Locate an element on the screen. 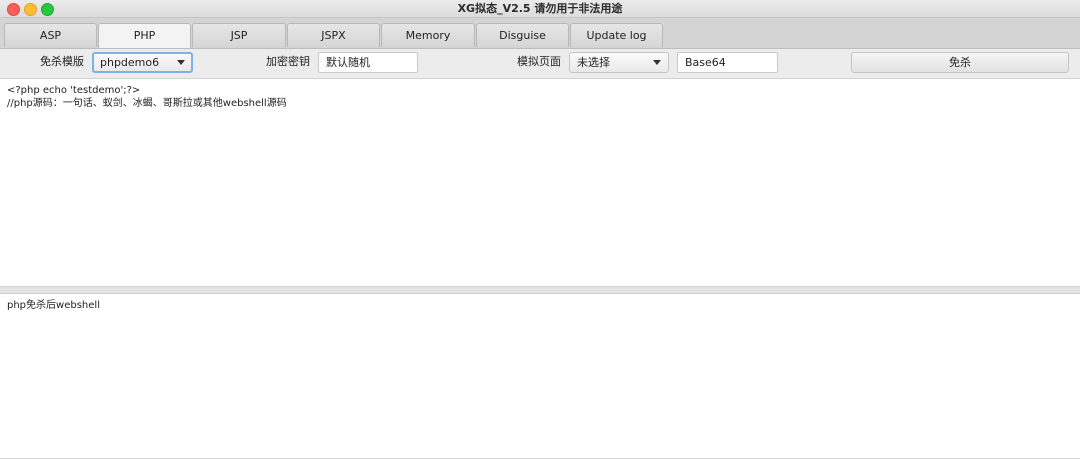  page-label: 模拟页面 is located at coordinates (539, 61).